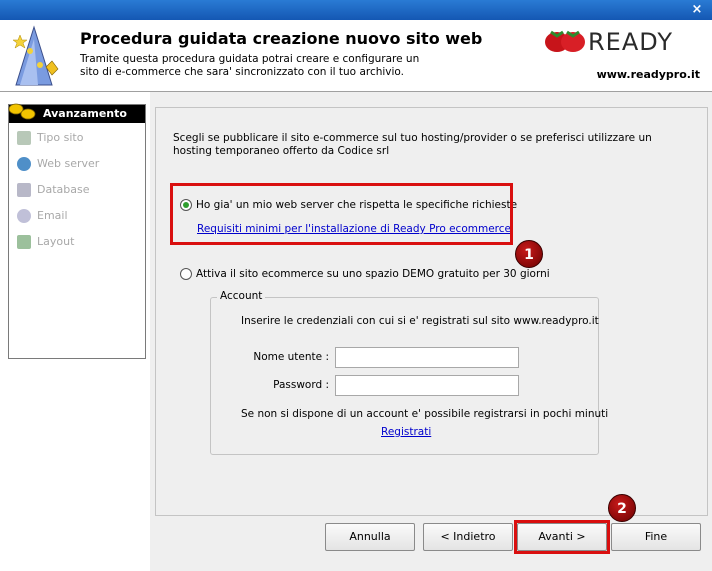 This screenshot has height=571, width=712. Describe the element at coordinates (24, 138) in the screenshot. I see `cart-icon` at that location.